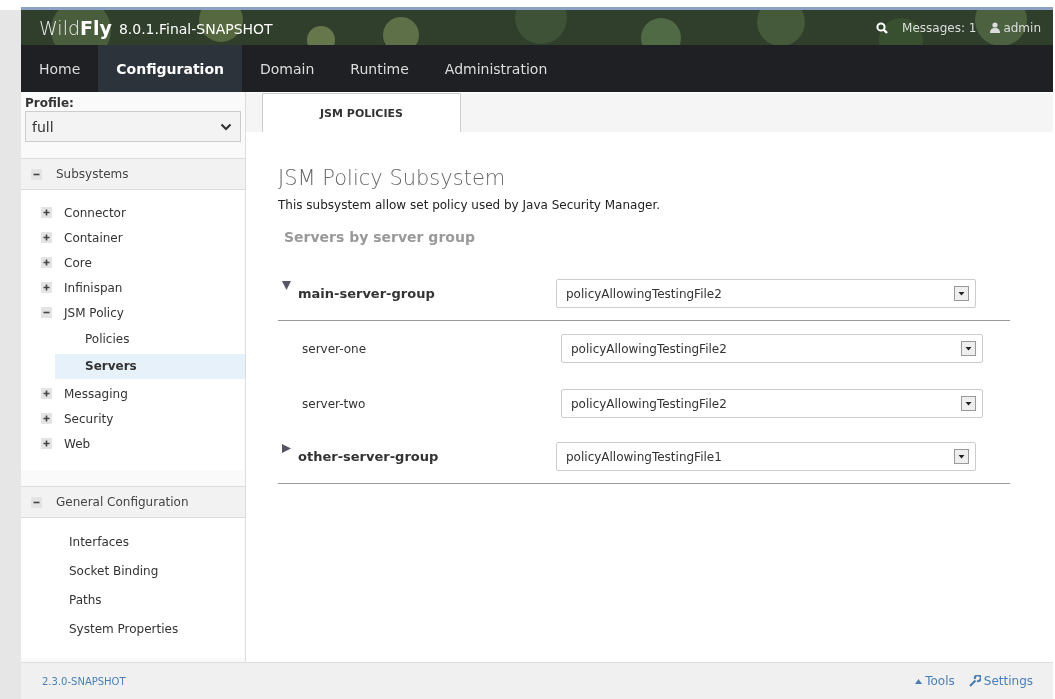 The height and width of the screenshot is (699, 1055). What do you see at coordinates (133, 571) in the screenshot?
I see `nav-link: Socket Binding` at bounding box center [133, 571].